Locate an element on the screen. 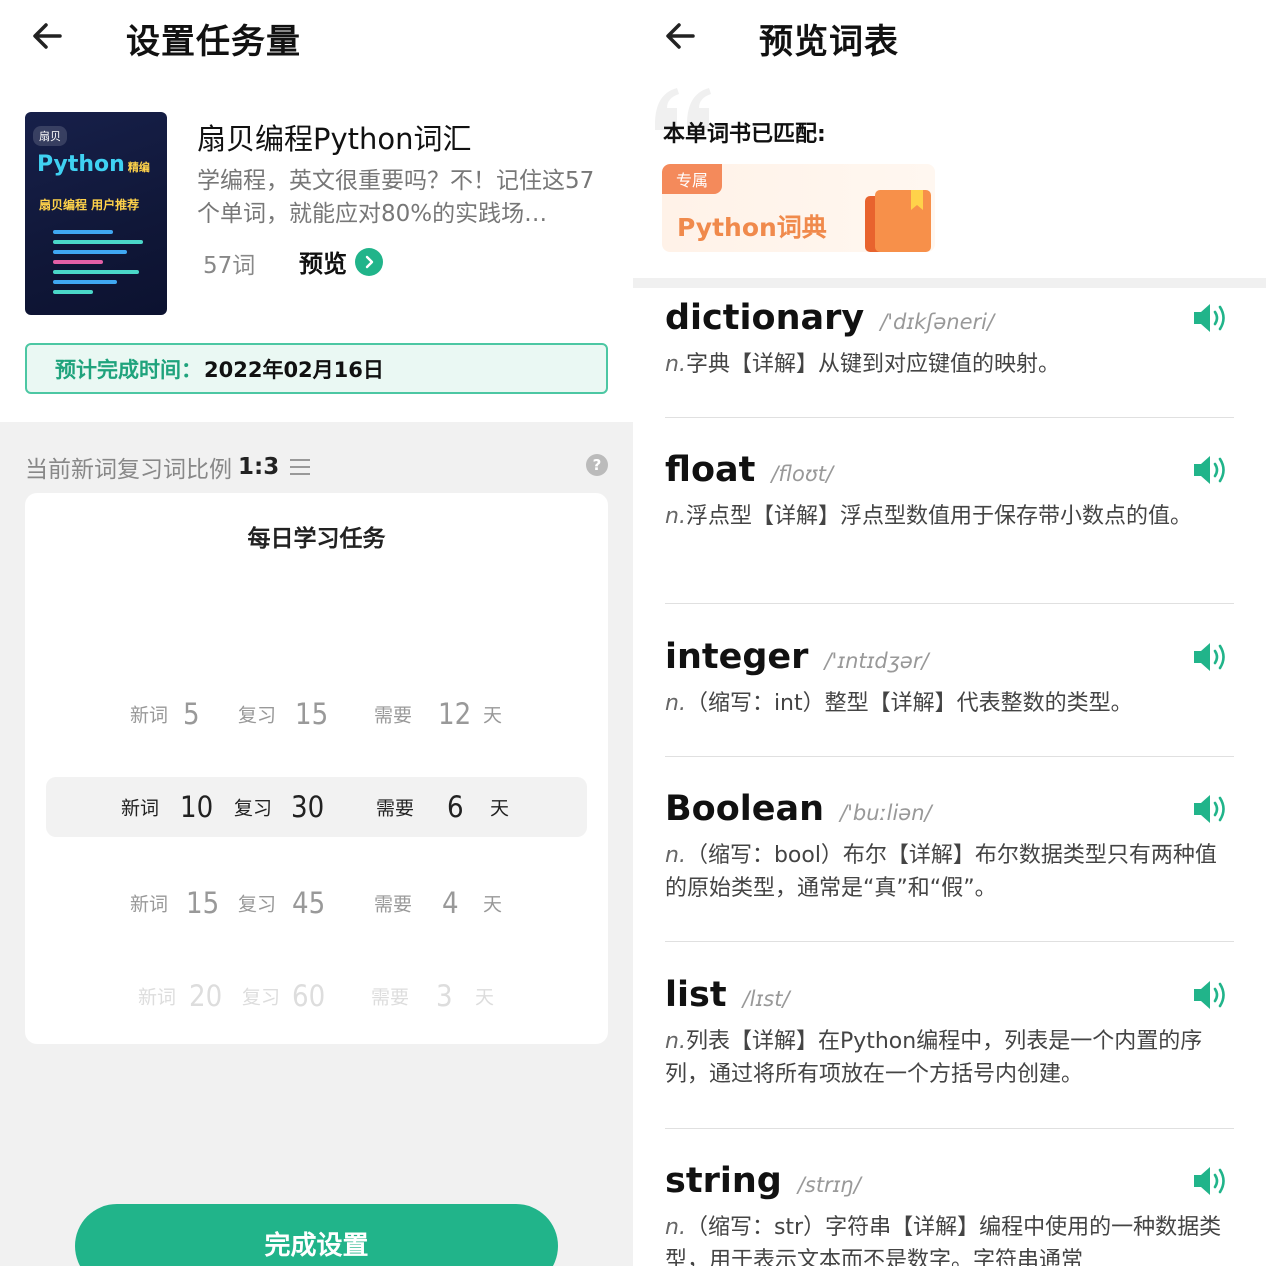 The width and height of the screenshot is (1266, 1266). page-title: 设置任务量 is located at coordinates (213, 42).